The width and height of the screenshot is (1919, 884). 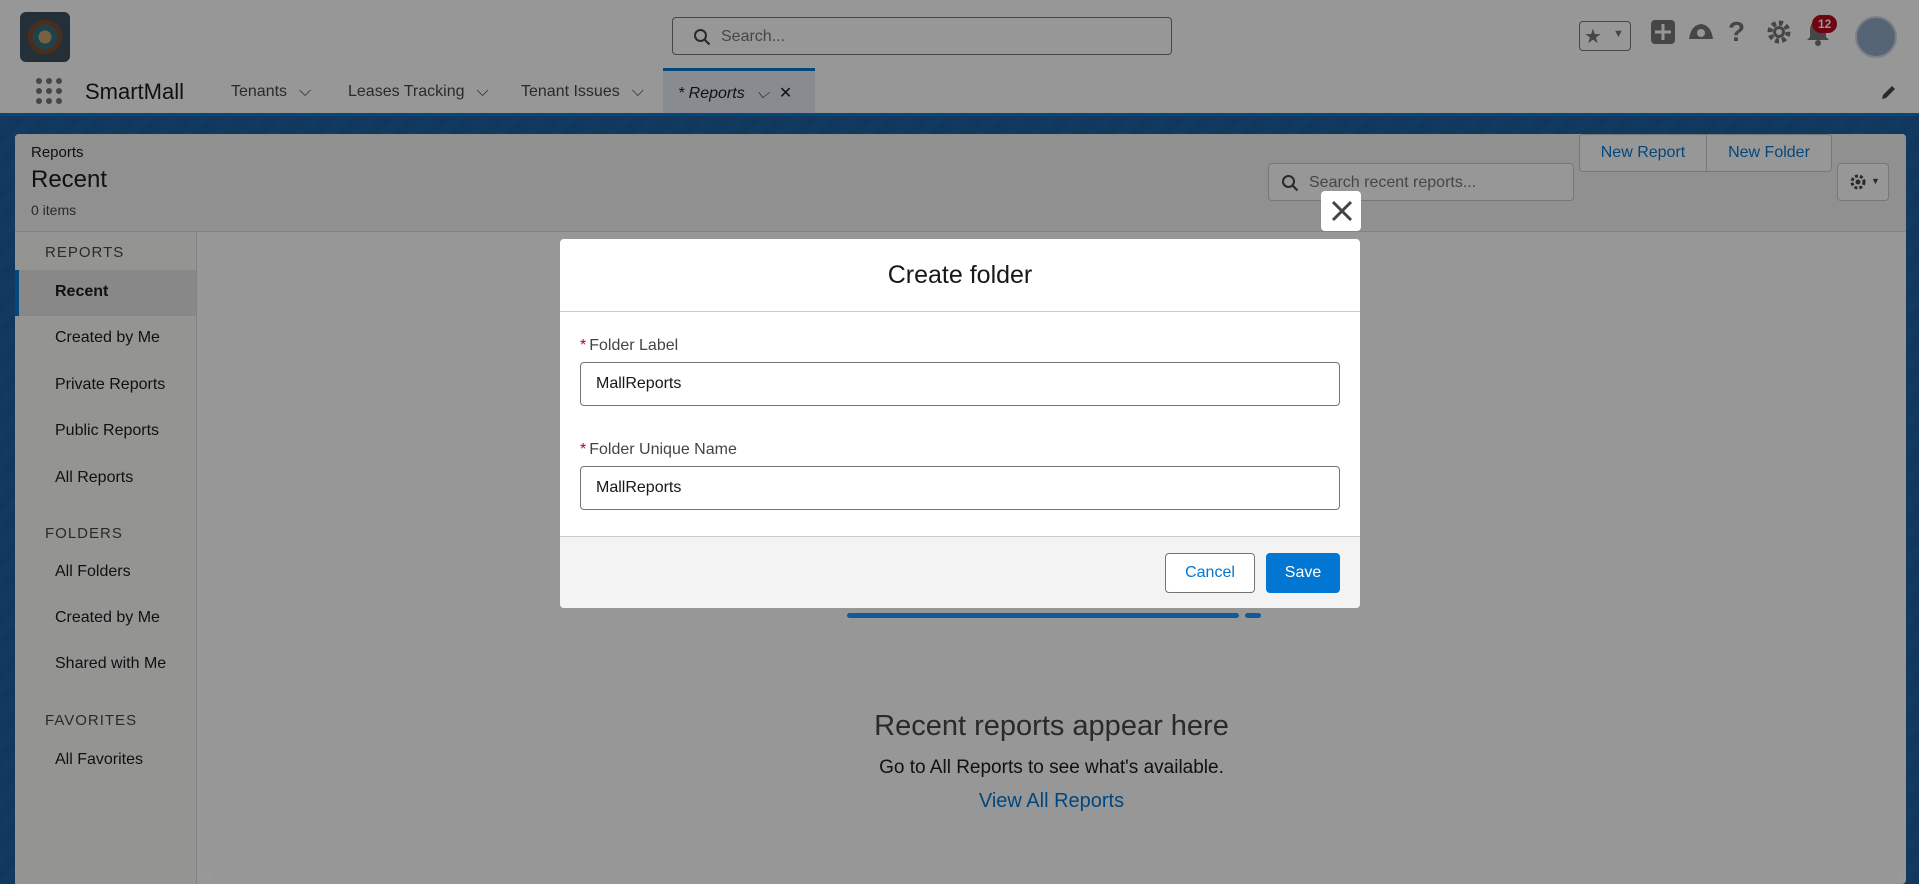 I want to click on folder-label-field-label: * Folder Label, so click(x=629, y=346).